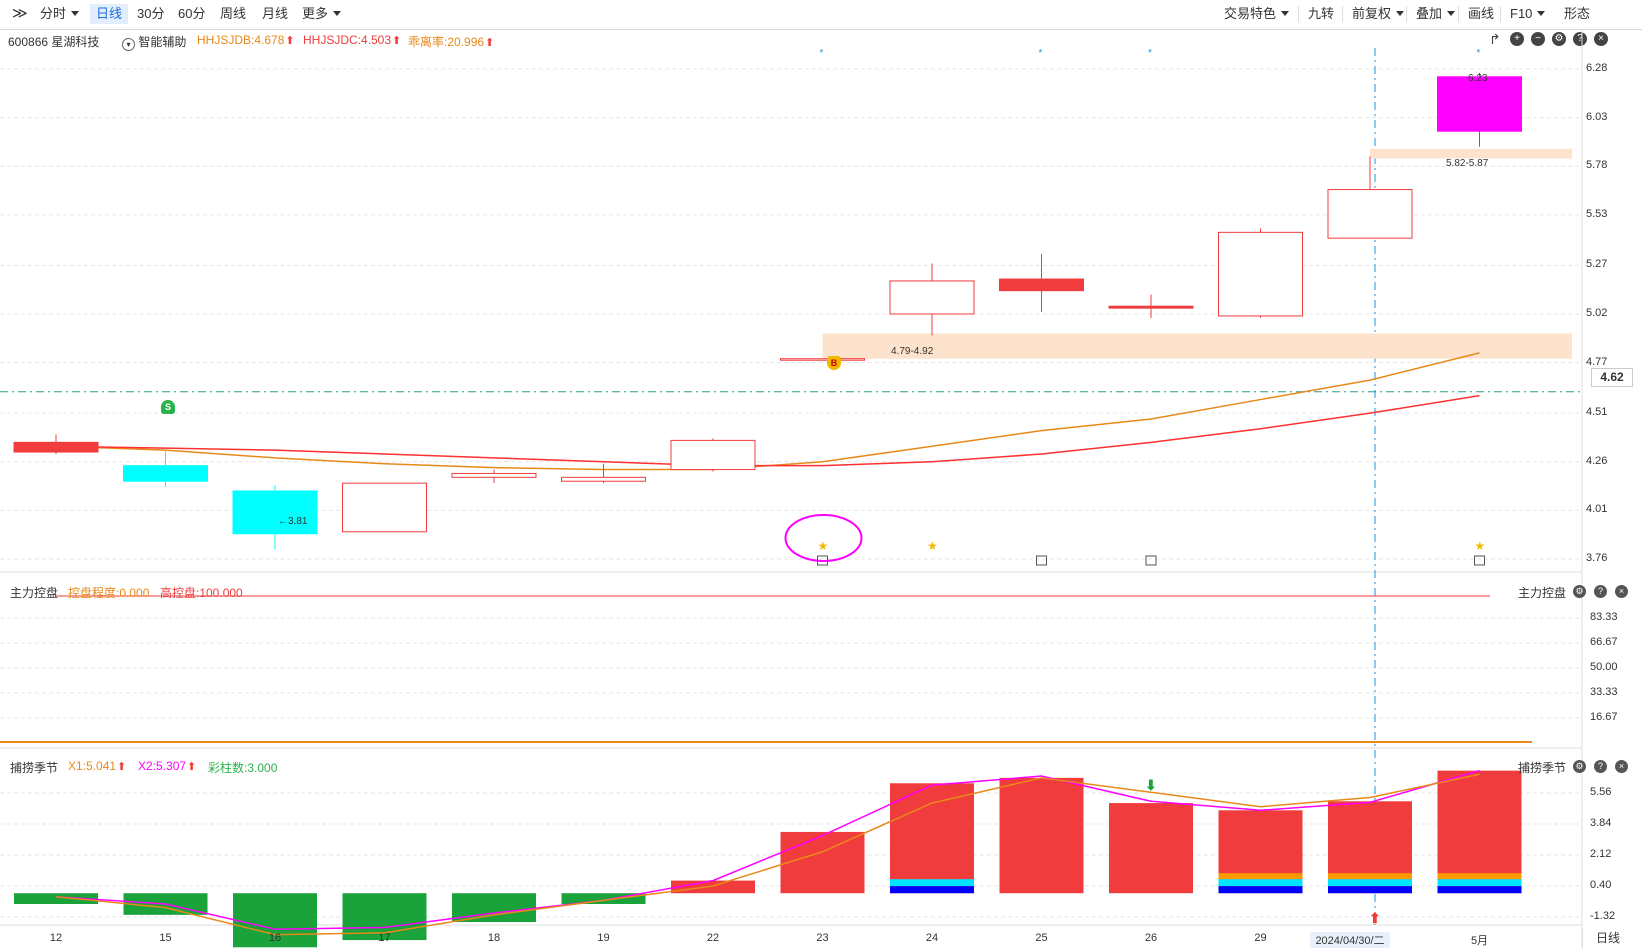 Image resolution: width=1642 pixels, height=949 pixels. Describe the element at coordinates (1041, 938) in the screenshot. I see `date-tick-label: 25` at that location.